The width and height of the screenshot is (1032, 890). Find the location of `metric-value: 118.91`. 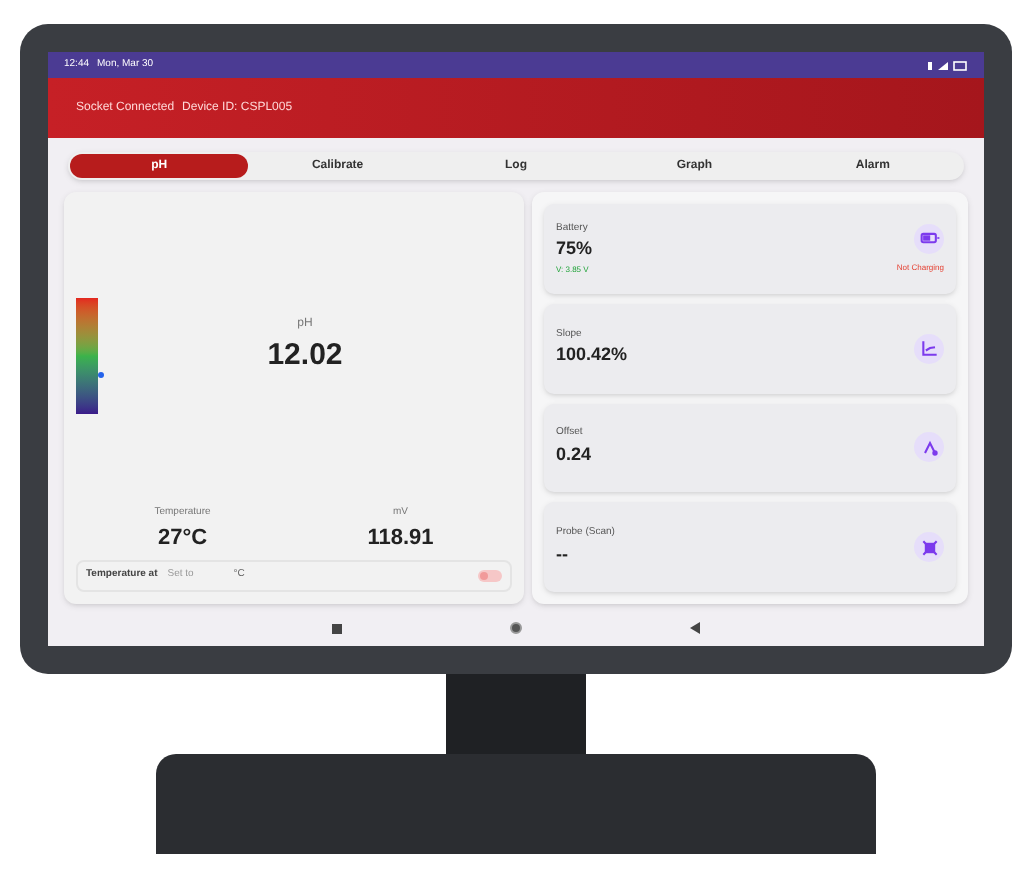

metric-value: 118.91 is located at coordinates (400, 538).